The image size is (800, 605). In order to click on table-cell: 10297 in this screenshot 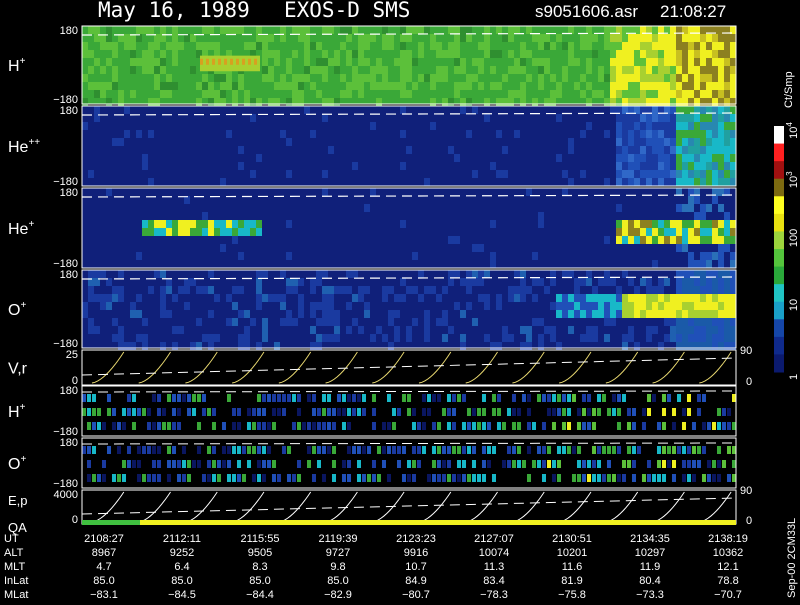, I will do `click(650, 553)`.